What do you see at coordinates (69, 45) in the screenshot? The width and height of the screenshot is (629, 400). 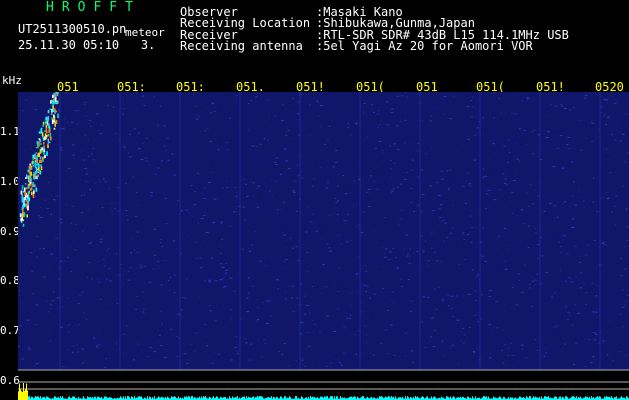 I see `timestamp-value: 25.11.30 05:10` at bounding box center [69, 45].